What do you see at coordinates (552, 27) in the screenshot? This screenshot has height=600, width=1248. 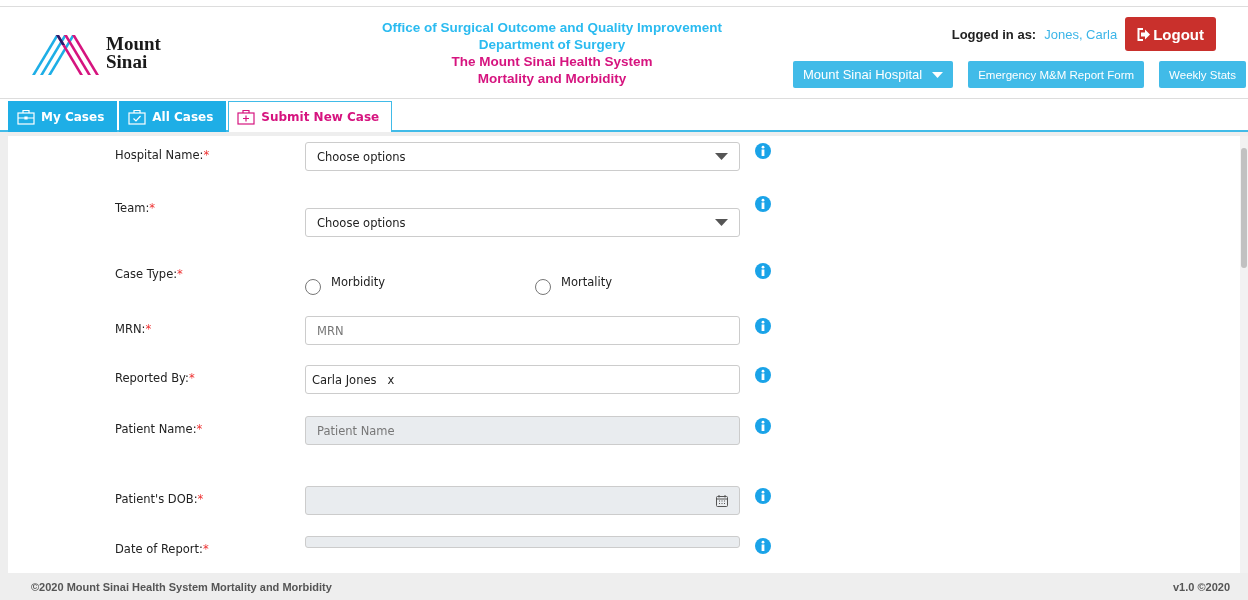 I see `header-title: Office of Surgical Outcome and Quality Improvement` at bounding box center [552, 27].